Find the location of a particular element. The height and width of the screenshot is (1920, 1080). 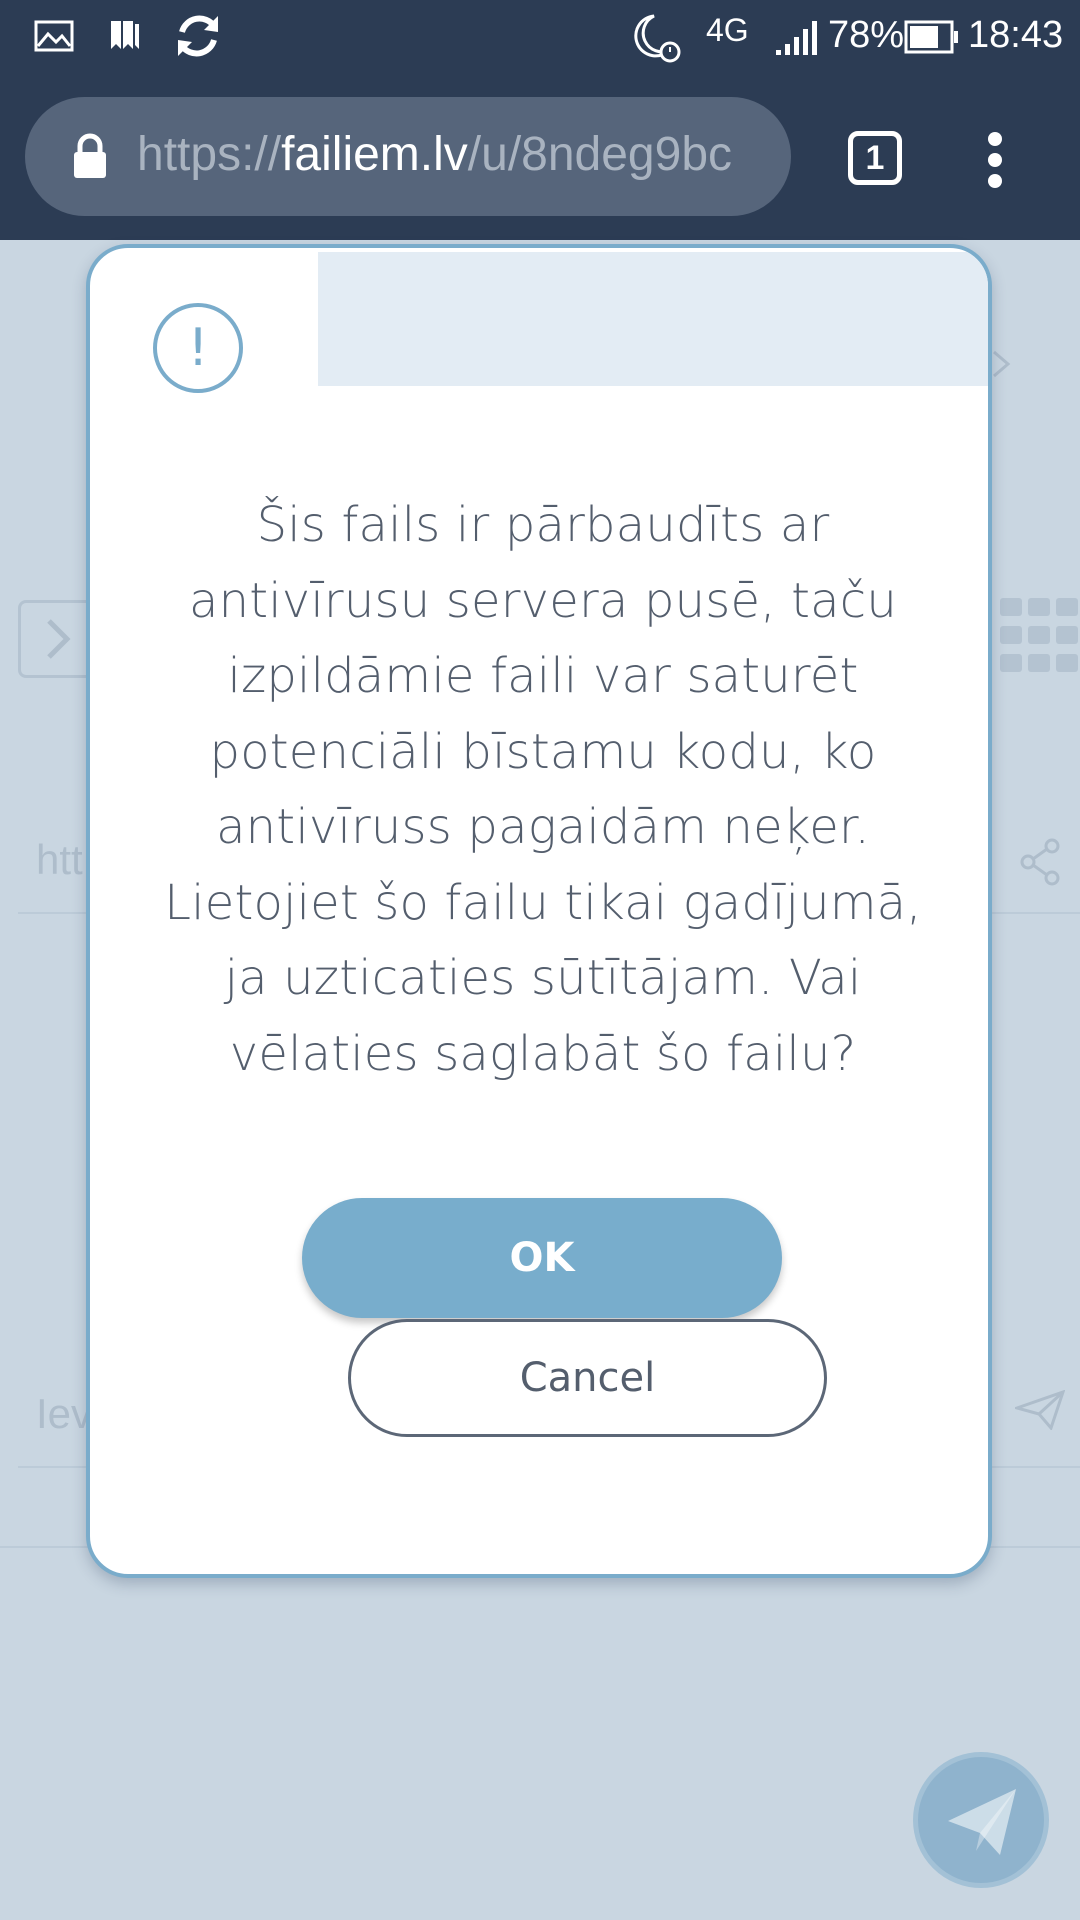

tab-switcher-button: 1 is located at coordinates (875, 158).